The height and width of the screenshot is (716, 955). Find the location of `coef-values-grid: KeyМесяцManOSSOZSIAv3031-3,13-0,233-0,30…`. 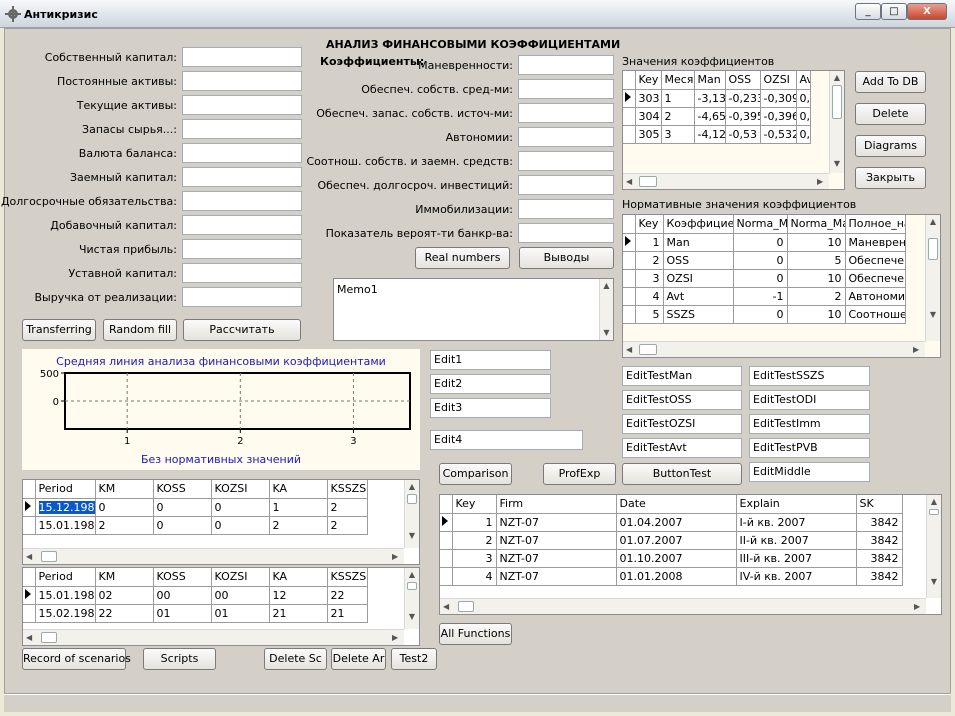

coef-values-grid: KeyМесяцManOSSOZSIAv3031-3,13-0,233-0,30… is located at coordinates (733, 130).